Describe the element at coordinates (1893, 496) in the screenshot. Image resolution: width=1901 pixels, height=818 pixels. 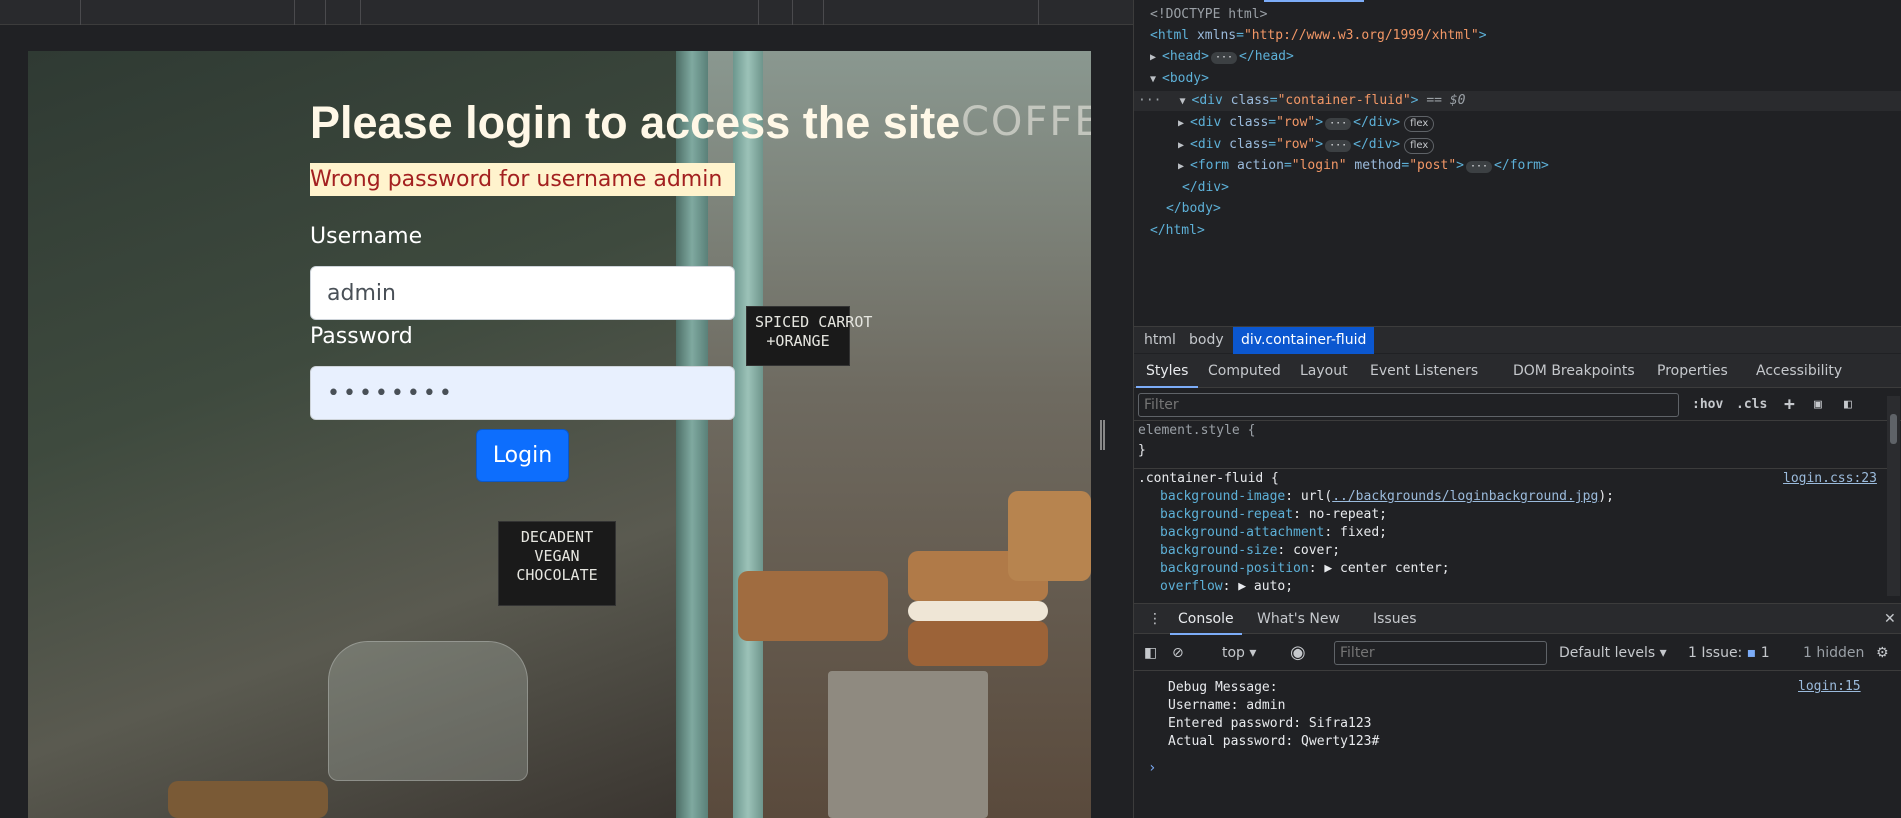
I see `styles-scrollbar` at that location.